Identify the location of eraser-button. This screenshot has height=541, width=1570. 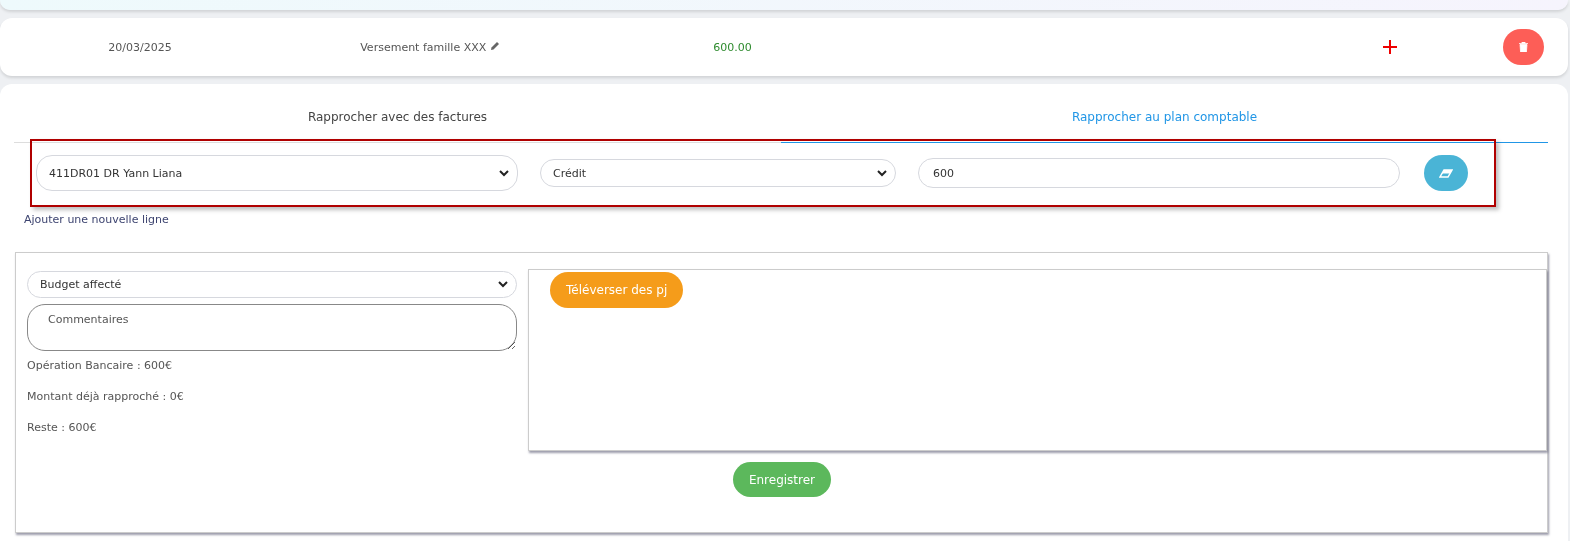
(1446, 173).